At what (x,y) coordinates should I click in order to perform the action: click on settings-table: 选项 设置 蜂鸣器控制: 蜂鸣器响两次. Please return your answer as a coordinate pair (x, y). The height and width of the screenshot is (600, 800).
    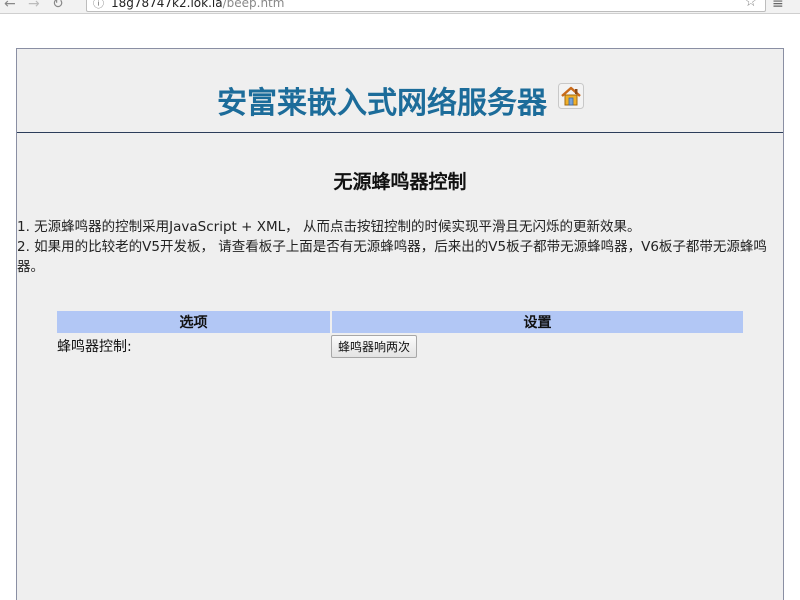
    Looking at the image, I should click on (400, 335).